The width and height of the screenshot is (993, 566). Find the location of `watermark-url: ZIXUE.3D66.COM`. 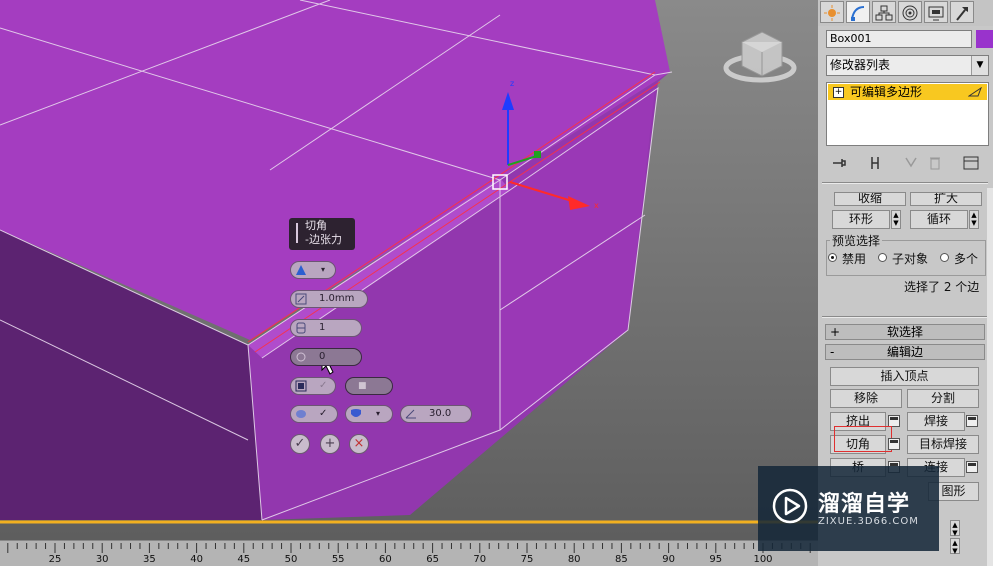

watermark-url: ZIXUE.3D66.COM is located at coordinates (868, 521).